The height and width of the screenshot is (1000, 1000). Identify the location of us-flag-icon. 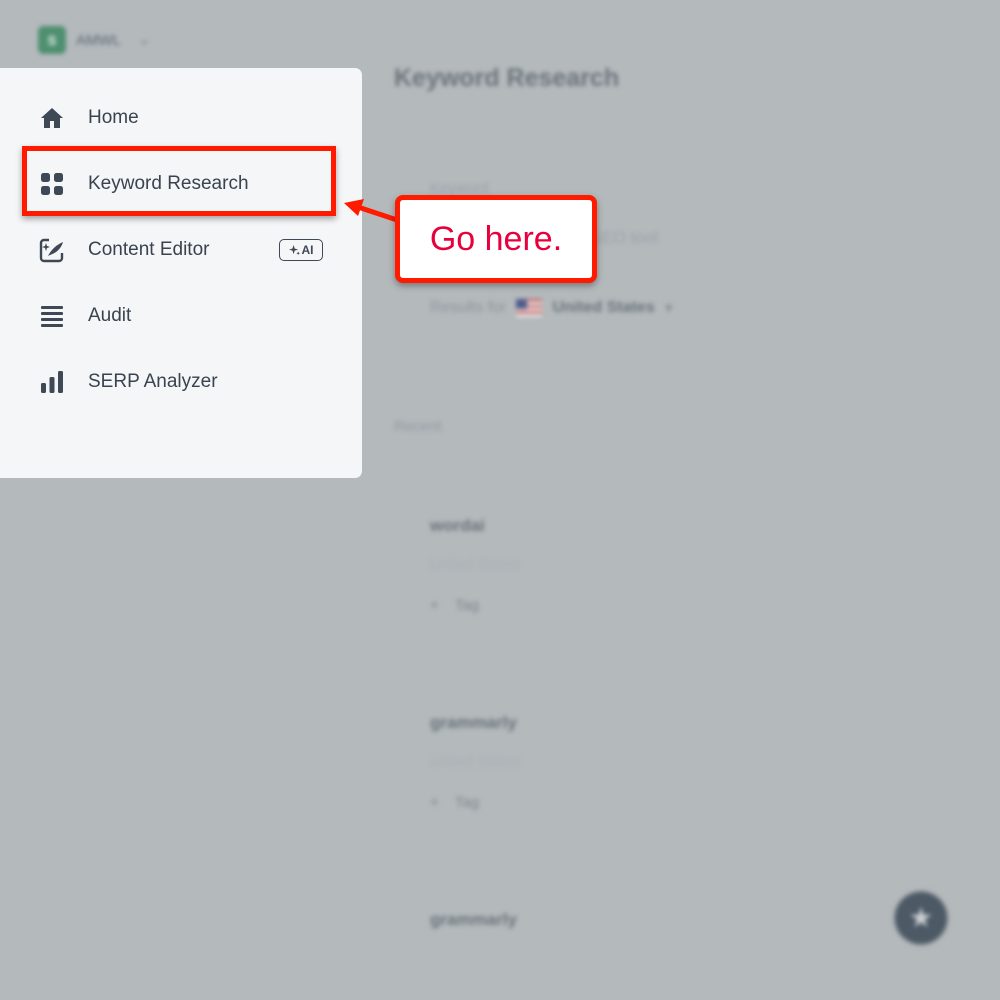
(529, 308).